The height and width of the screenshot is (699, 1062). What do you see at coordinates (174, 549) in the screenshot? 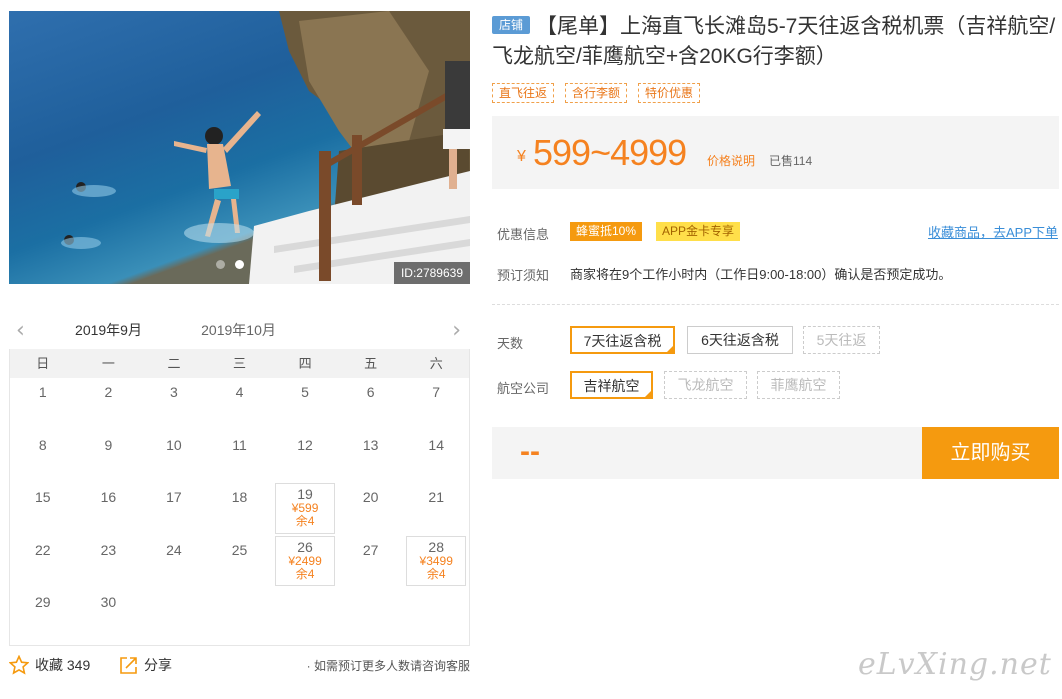
I see `day-number: 24` at bounding box center [174, 549].